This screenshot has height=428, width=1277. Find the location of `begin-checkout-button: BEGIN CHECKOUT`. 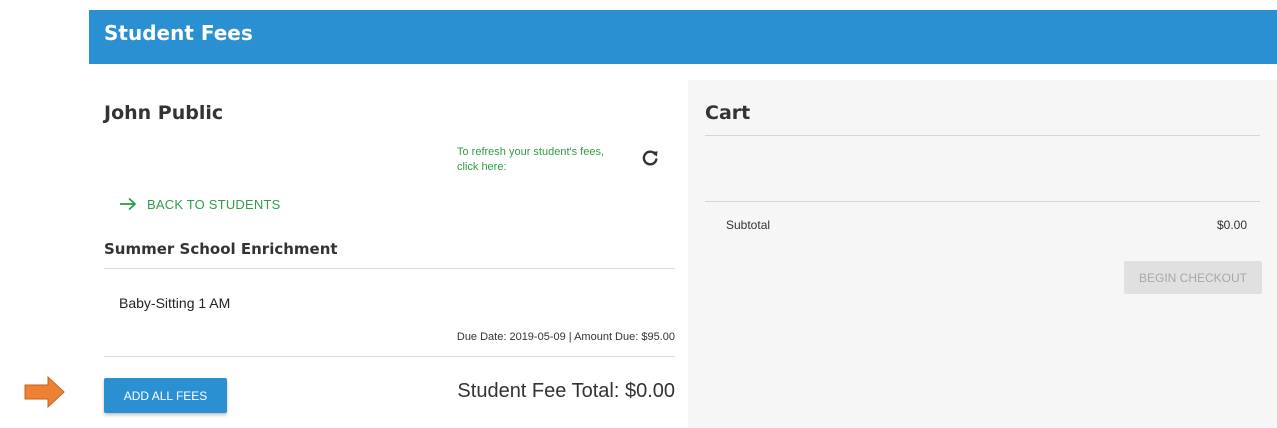

begin-checkout-button: BEGIN CHECKOUT is located at coordinates (1193, 277).